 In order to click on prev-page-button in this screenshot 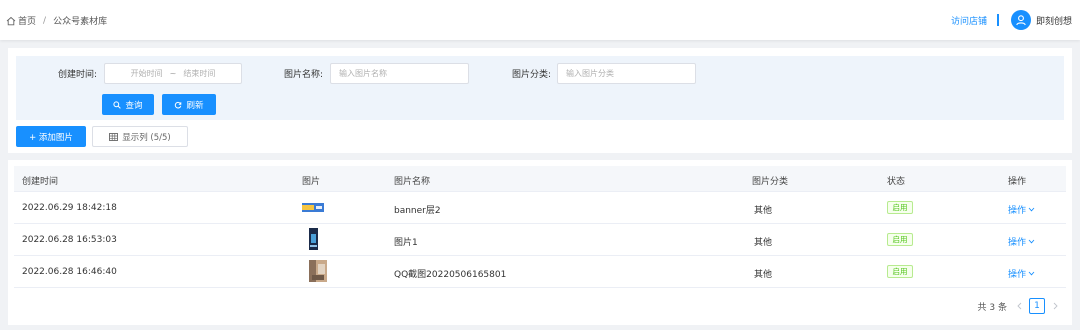, I will do `click(1019, 306)`.